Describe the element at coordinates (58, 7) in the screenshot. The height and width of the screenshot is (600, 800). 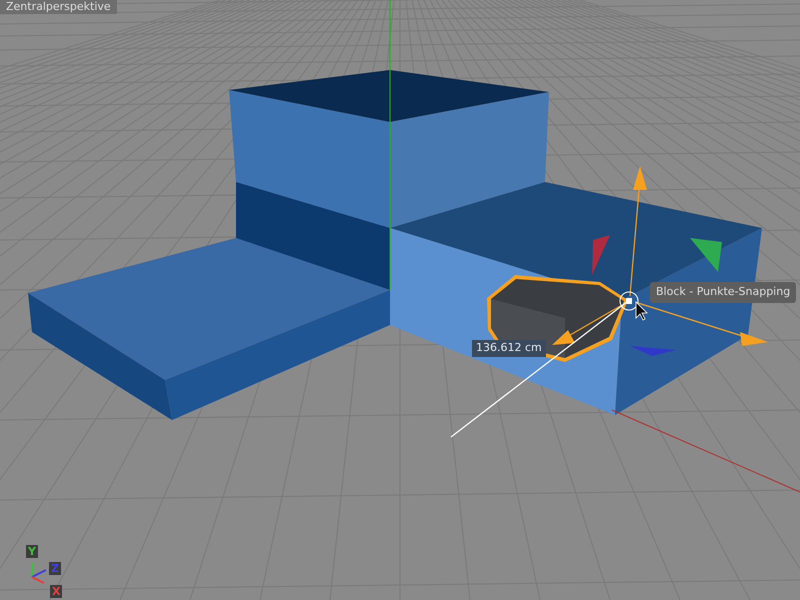
I see `viewport-title: Zentralperspektive` at that location.